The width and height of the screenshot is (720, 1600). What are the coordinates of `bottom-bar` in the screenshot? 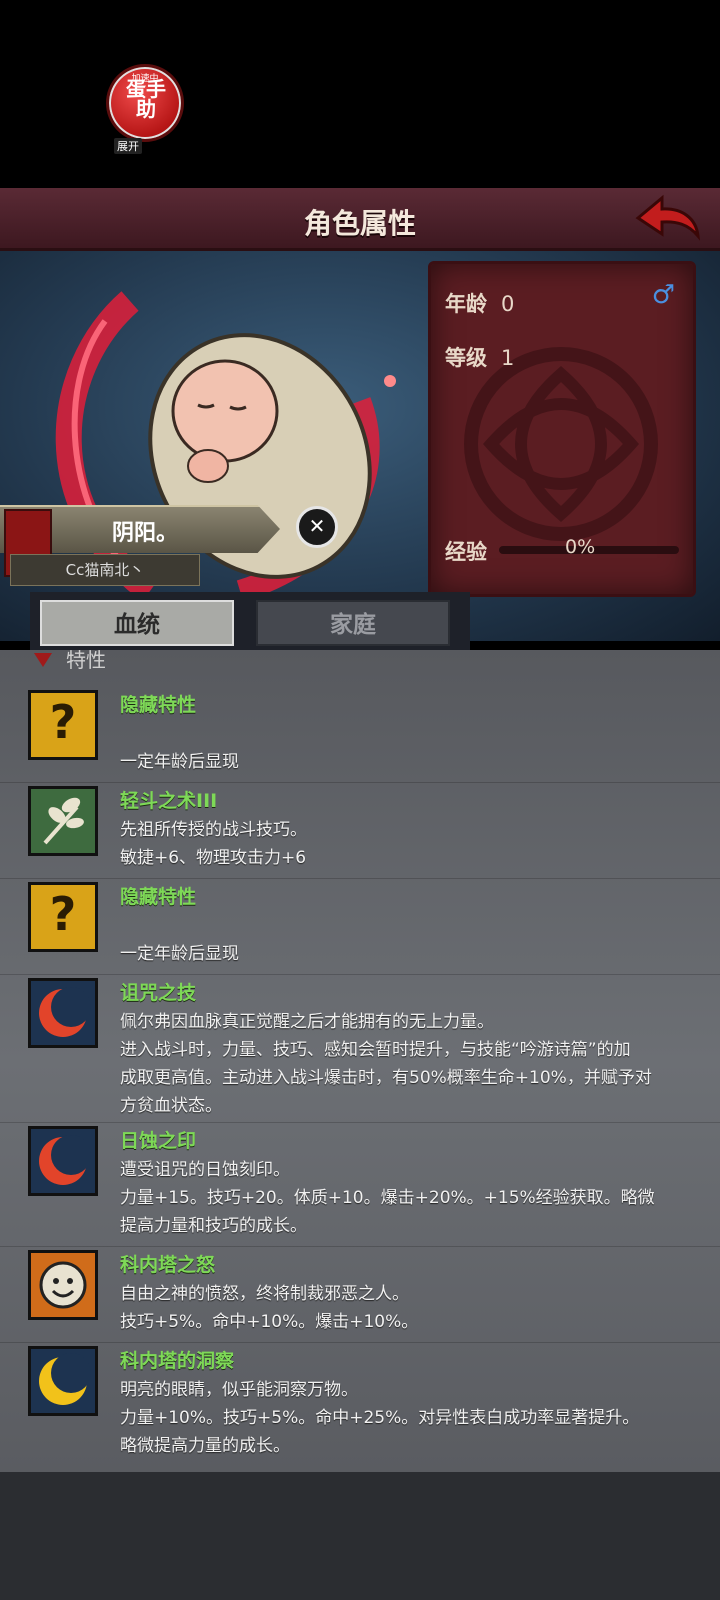 It's located at (360, 1536).